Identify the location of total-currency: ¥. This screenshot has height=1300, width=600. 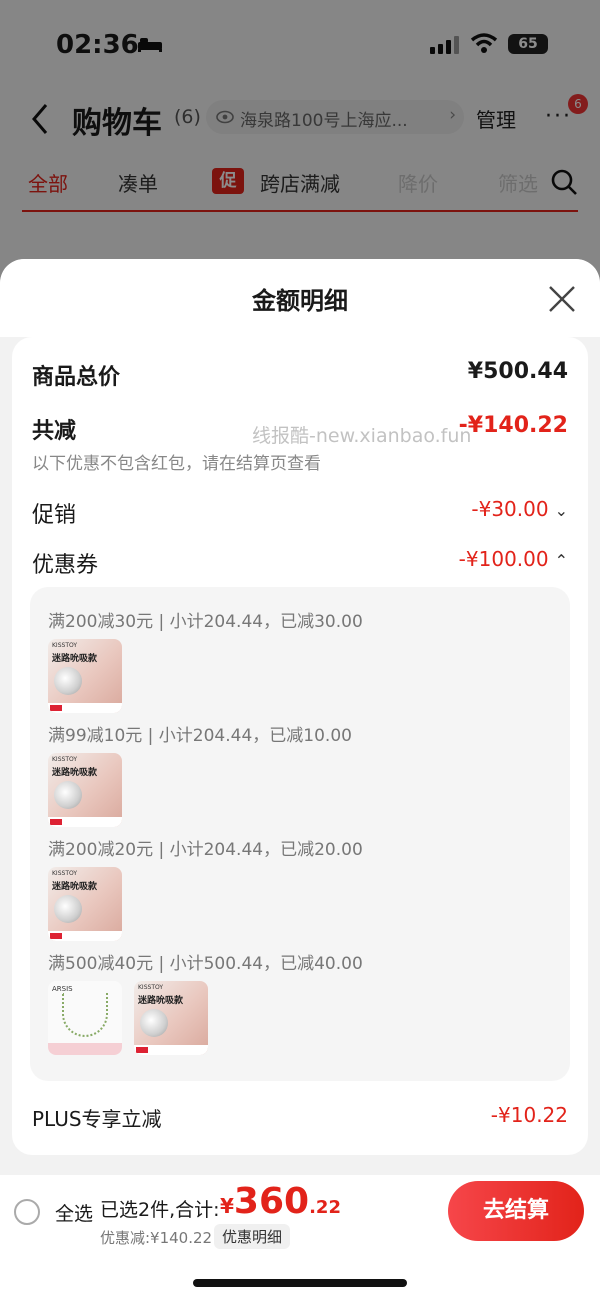
(227, 1206).